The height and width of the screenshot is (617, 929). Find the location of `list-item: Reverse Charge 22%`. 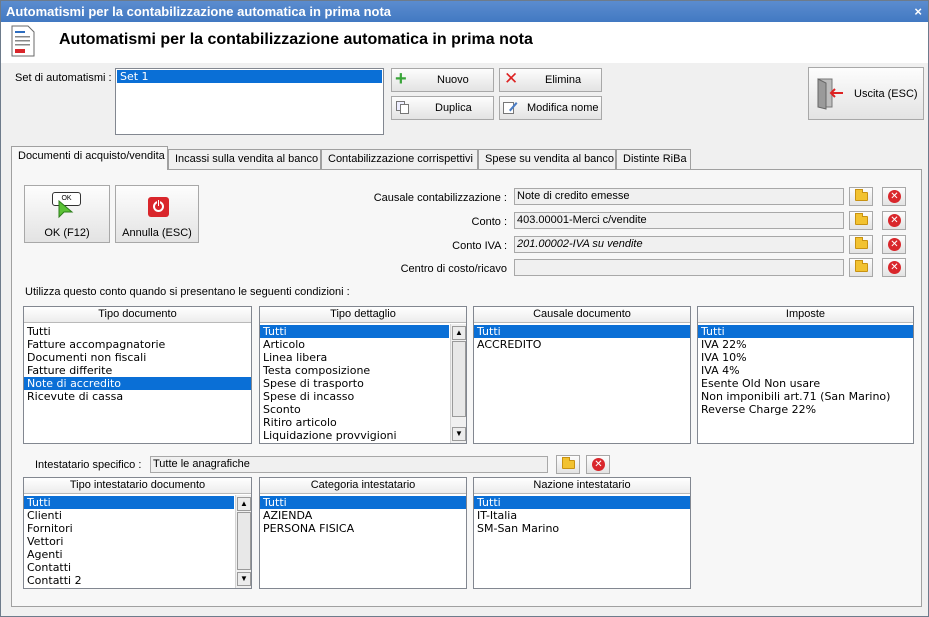

list-item: Reverse Charge 22% is located at coordinates (805, 409).